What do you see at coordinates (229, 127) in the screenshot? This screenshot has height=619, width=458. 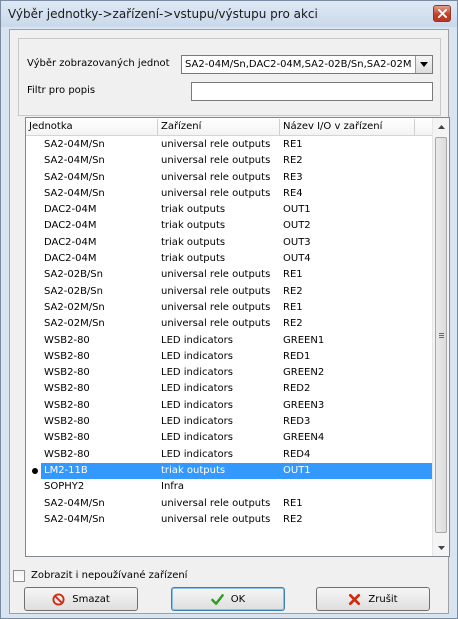 I see `list-header: Jednotka Zařízení Název I/O v zařízení` at bounding box center [229, 127].